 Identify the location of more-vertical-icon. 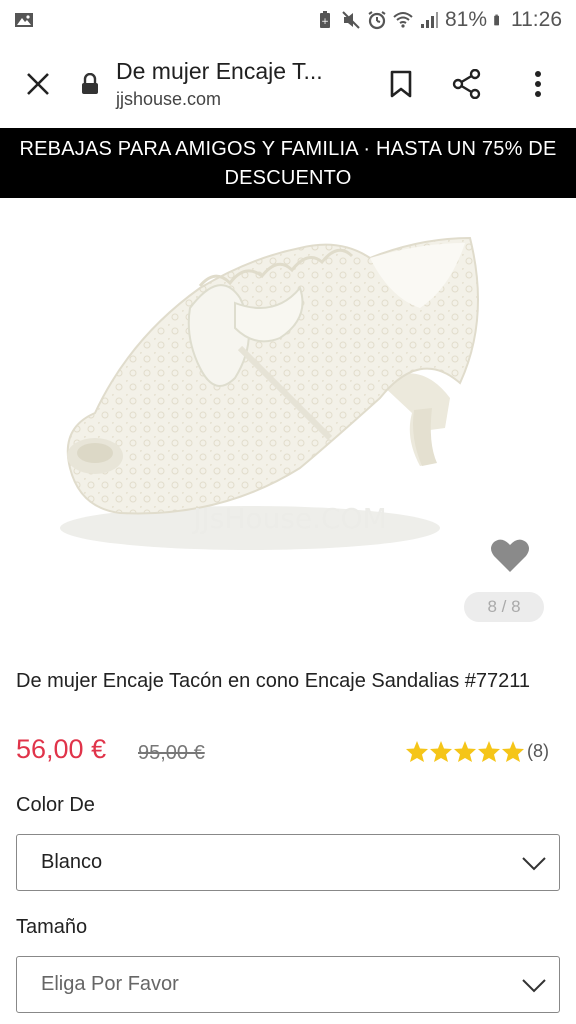
(538, 84).